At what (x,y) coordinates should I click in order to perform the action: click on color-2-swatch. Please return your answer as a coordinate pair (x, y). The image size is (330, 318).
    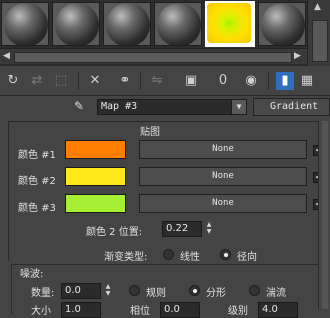
    Looking at the image, I should click on (95, 176).